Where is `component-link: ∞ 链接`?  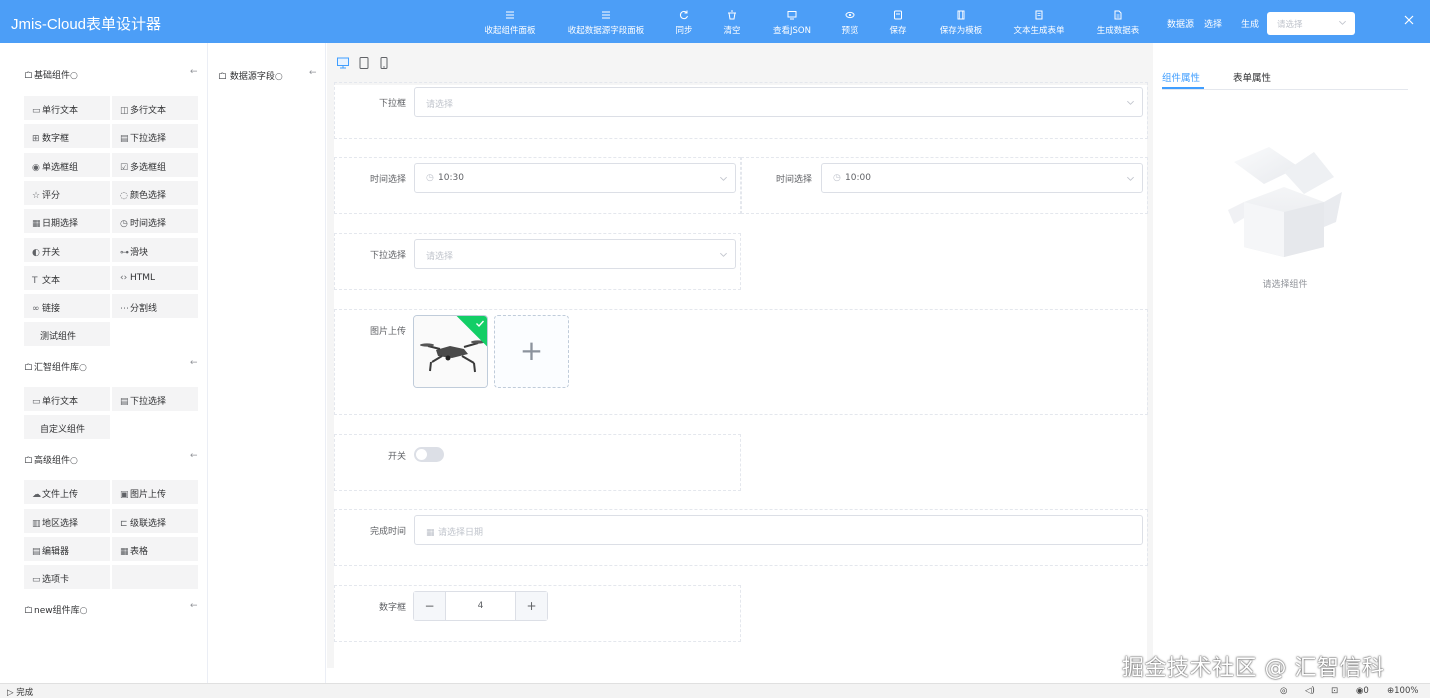
component-link: ∞ 链接 is located at coordinates (67, 306).